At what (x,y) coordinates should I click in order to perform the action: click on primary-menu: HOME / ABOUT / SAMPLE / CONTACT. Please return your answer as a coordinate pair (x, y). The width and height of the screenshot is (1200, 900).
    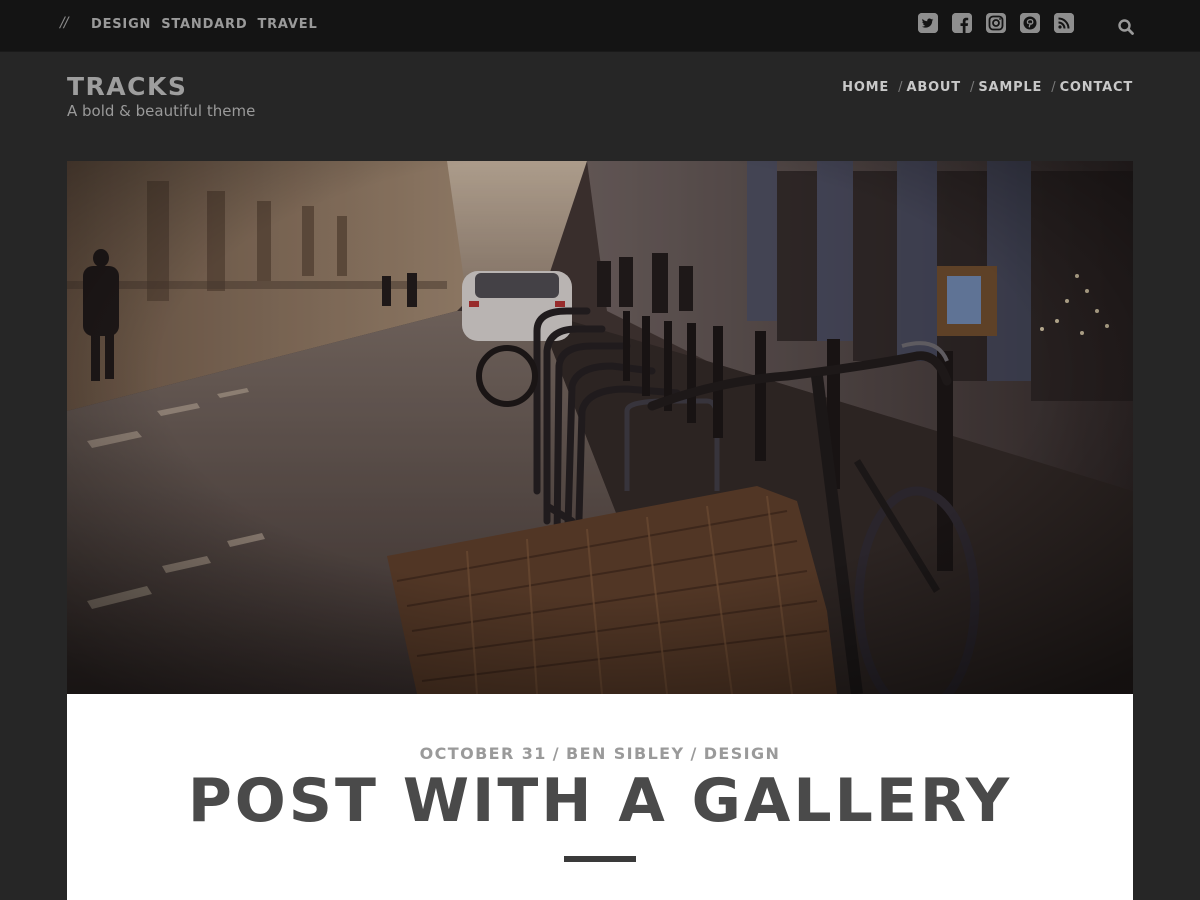
    Looking at the image, I should click on (987, 87).